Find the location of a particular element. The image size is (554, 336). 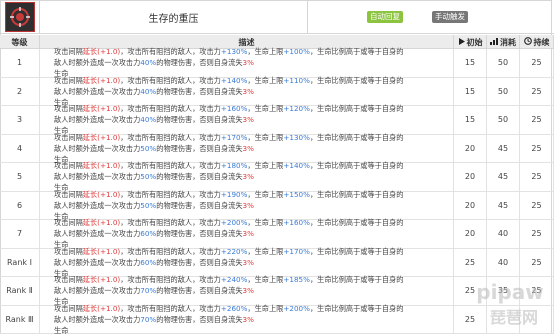

desc-seg-f: +185% is located at coordinates (296, 280).